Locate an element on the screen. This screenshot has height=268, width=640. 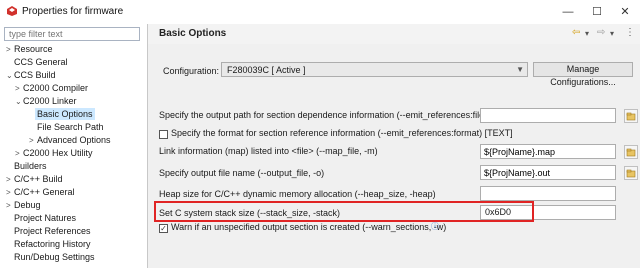
back-history-dropdown-icon: ▾ is located at coordinates (587, 33).